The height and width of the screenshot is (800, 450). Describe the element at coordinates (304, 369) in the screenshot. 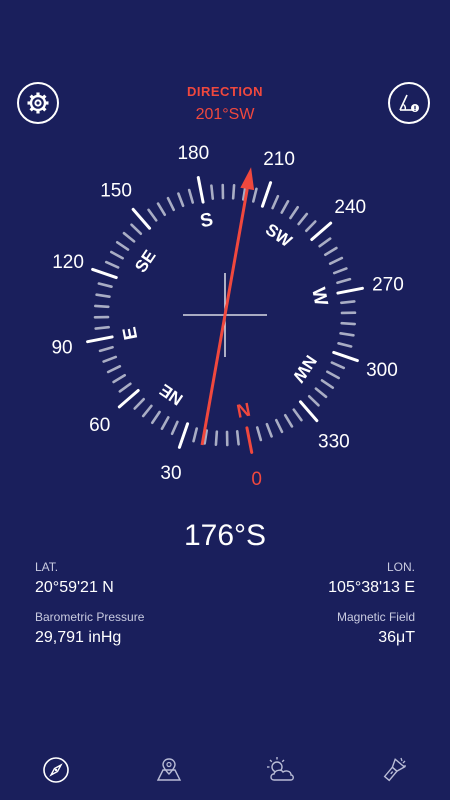

I see `cardinal-label: NW` at that location.